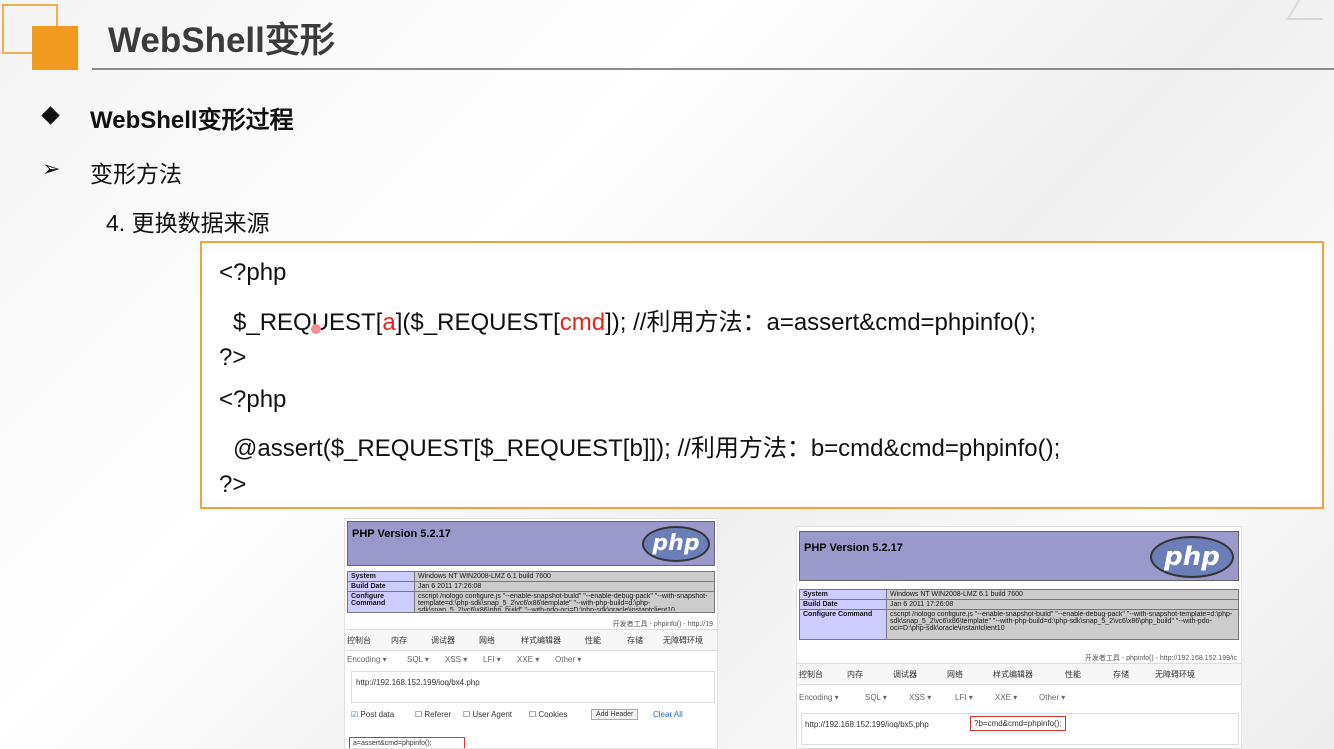 The image size is (1334, 749). What do you see at coordinates (253, 272) in the screenshot?
I see `code-line-1: <?php` at bounding box center [253, 272].